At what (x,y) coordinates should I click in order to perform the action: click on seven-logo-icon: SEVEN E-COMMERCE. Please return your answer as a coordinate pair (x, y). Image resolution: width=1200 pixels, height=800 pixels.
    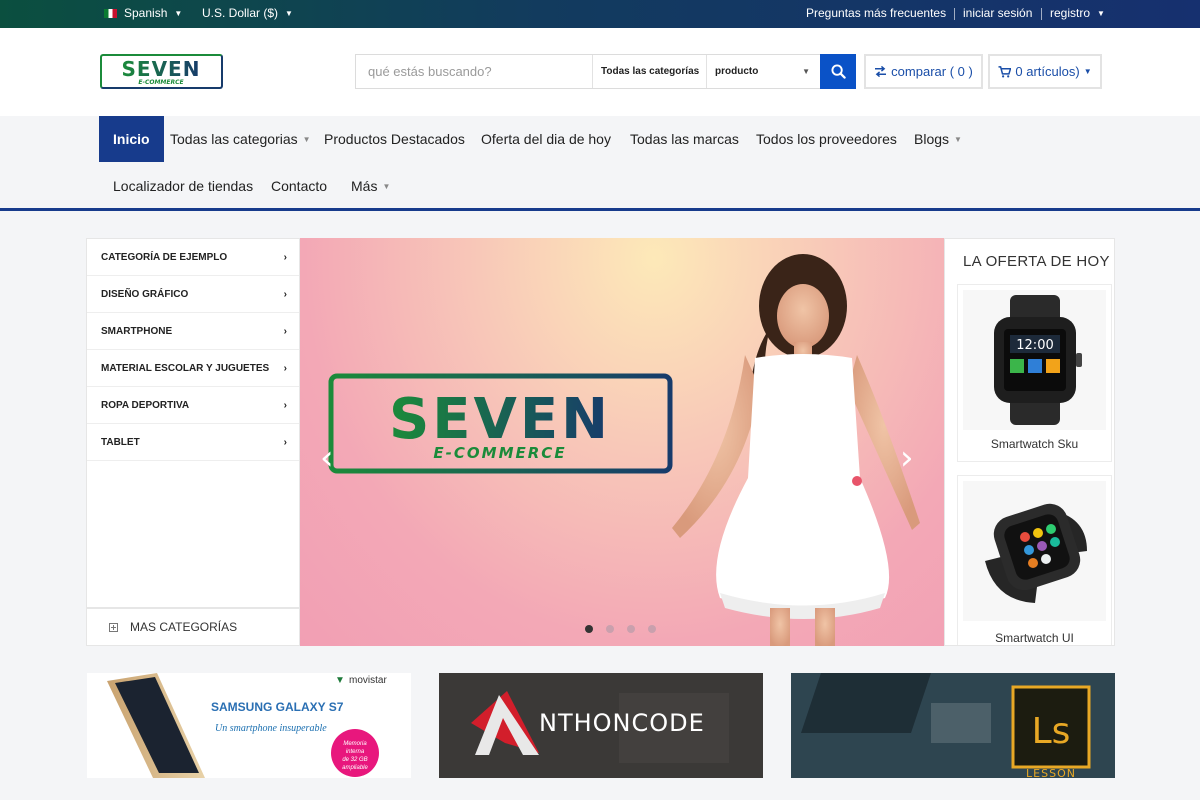
    Looking at the image, I should click on (161, 71).